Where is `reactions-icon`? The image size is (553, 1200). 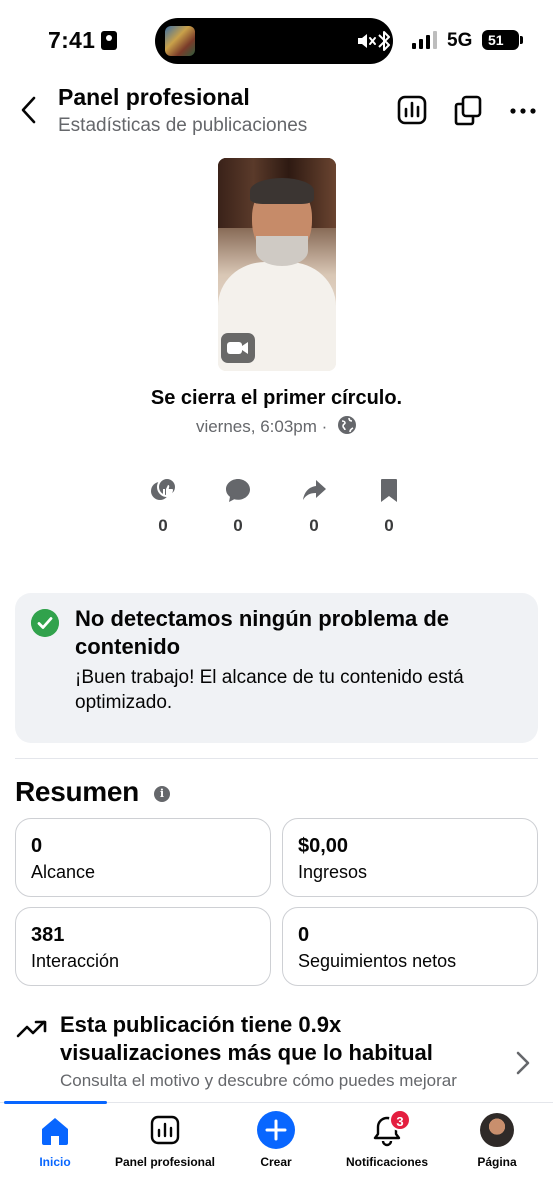
reactions-icon is located at coordinates (164, 488).